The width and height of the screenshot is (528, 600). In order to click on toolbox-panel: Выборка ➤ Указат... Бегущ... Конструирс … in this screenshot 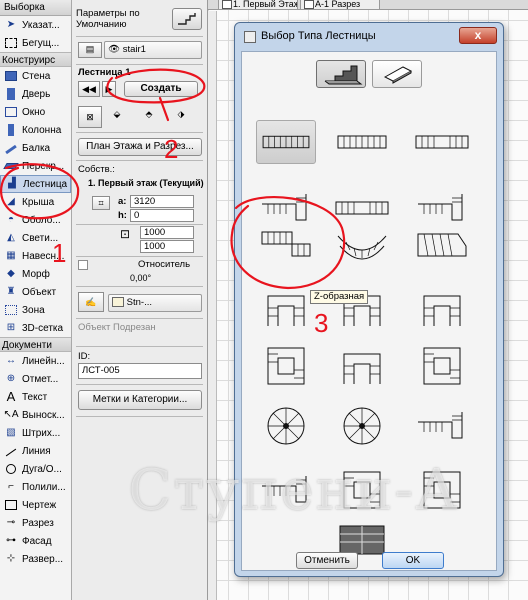, I will do `click(36, 300)`.